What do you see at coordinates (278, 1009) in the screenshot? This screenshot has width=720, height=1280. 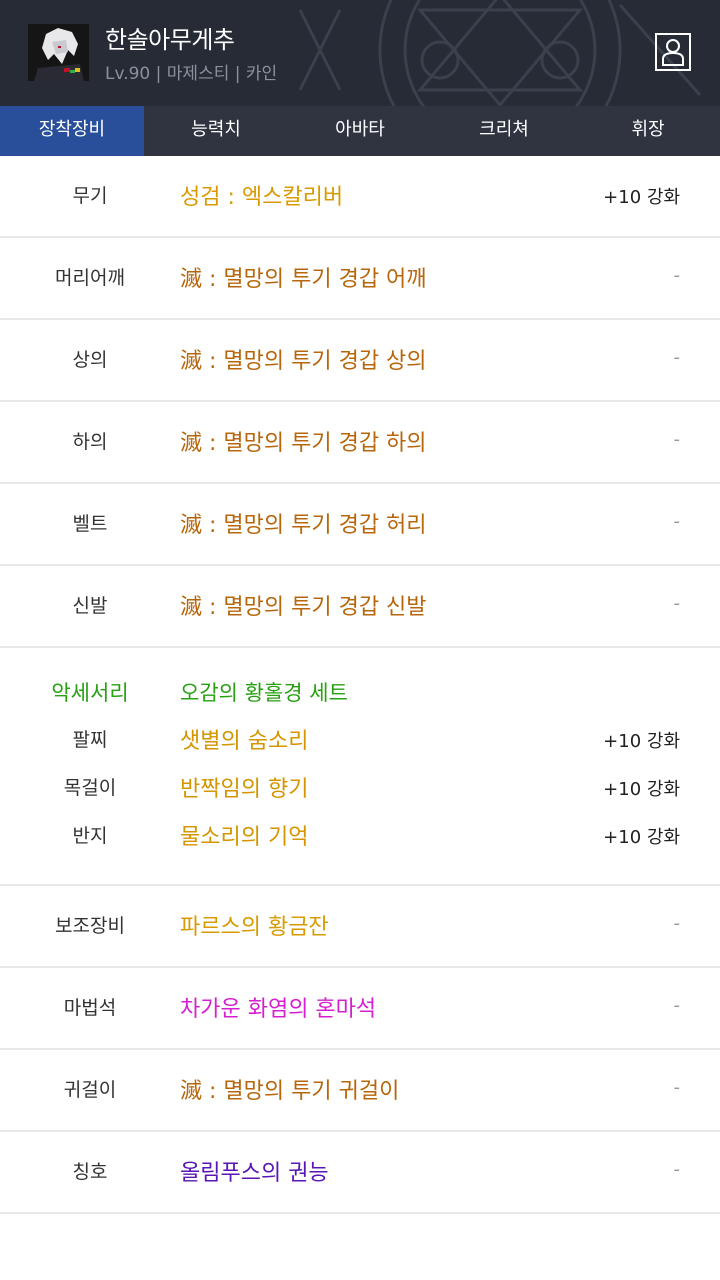 I see `item-name: 차가운 화염의 혼마석` at bounding box center [278, 1009].